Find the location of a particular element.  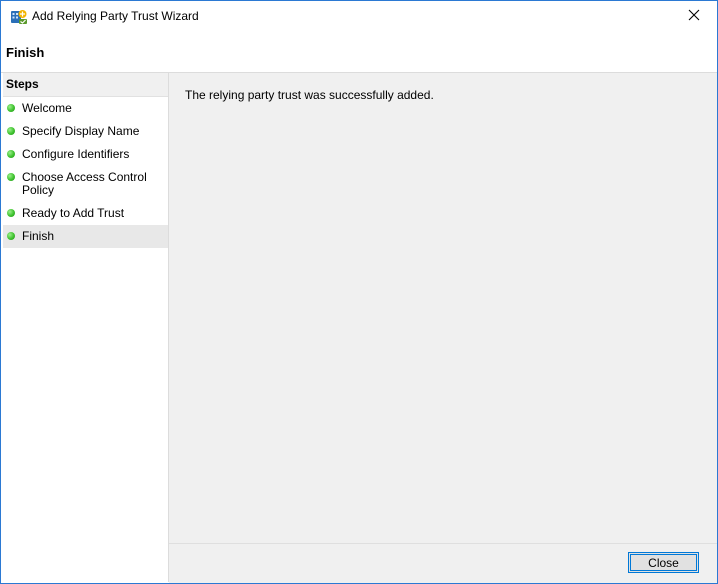

step-ready-to-add-trust: Ready to Add Trust is located at coordinates (85, 213).